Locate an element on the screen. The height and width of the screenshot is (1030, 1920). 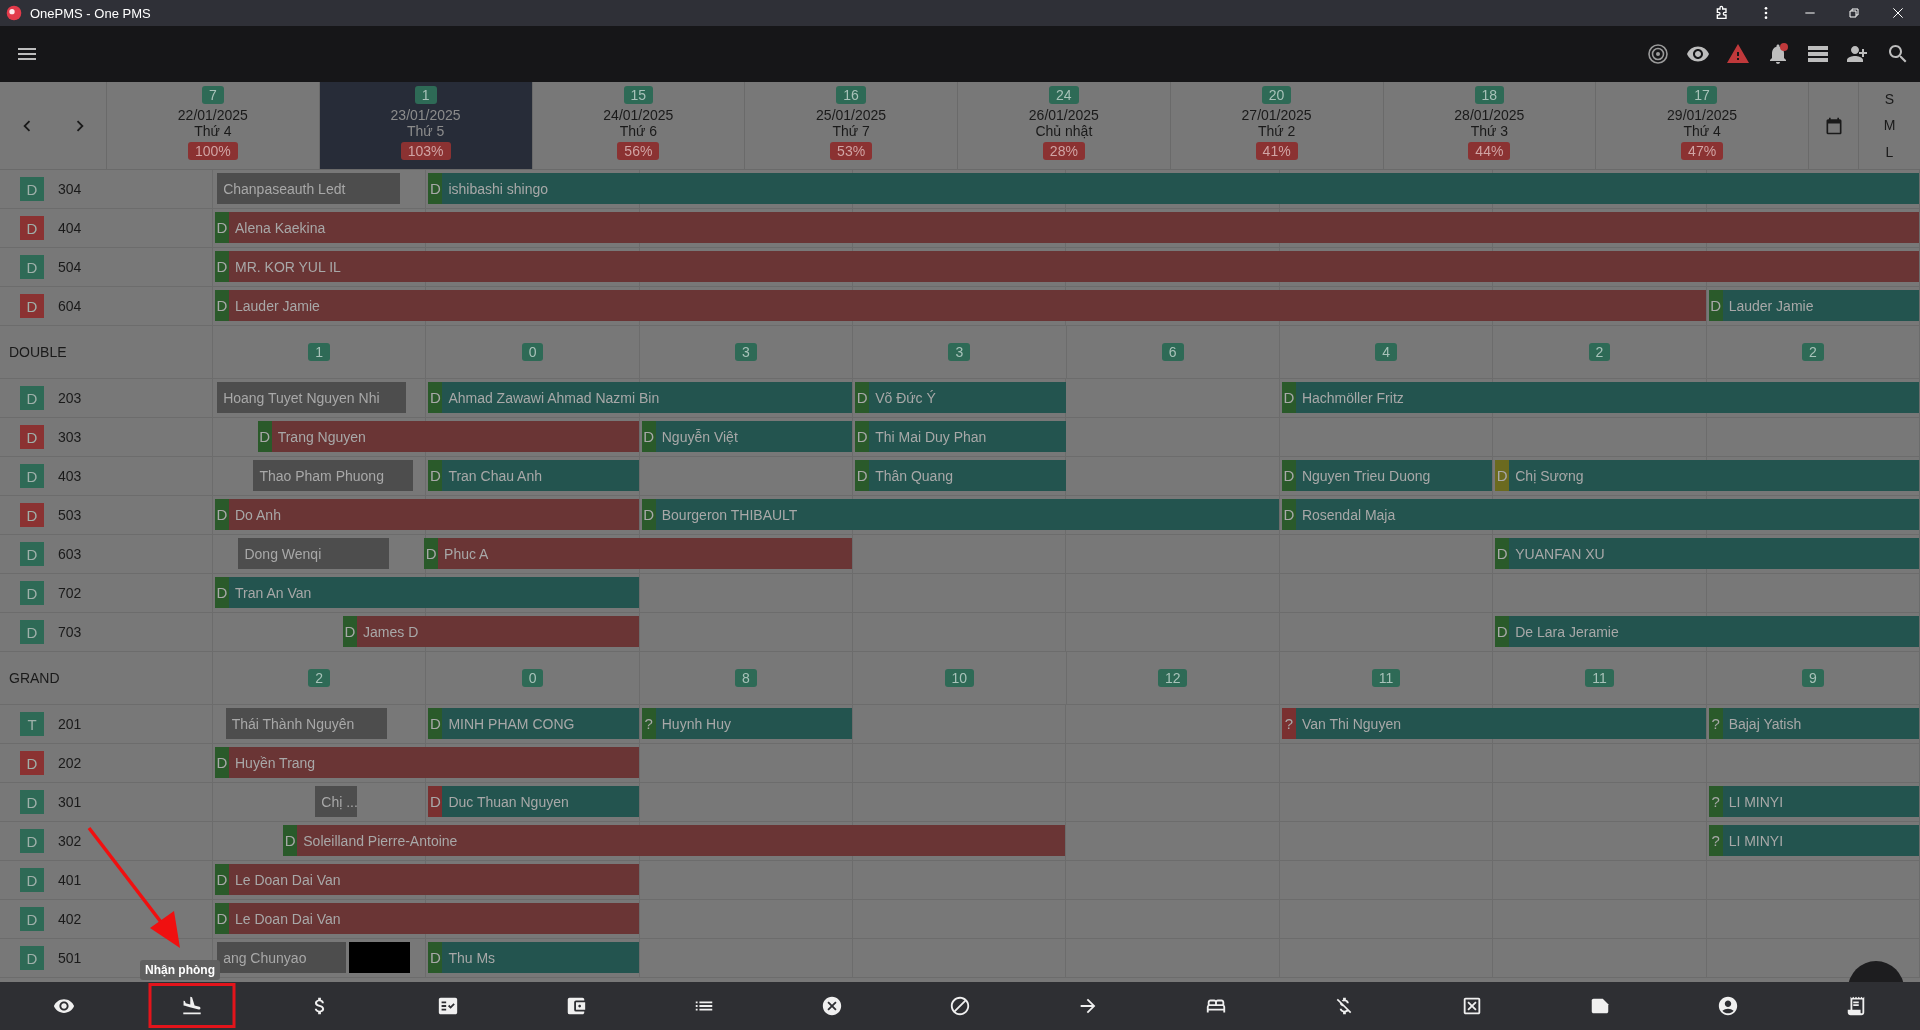
guest-name: Huynh Huy is located at coordinates (695, 723).